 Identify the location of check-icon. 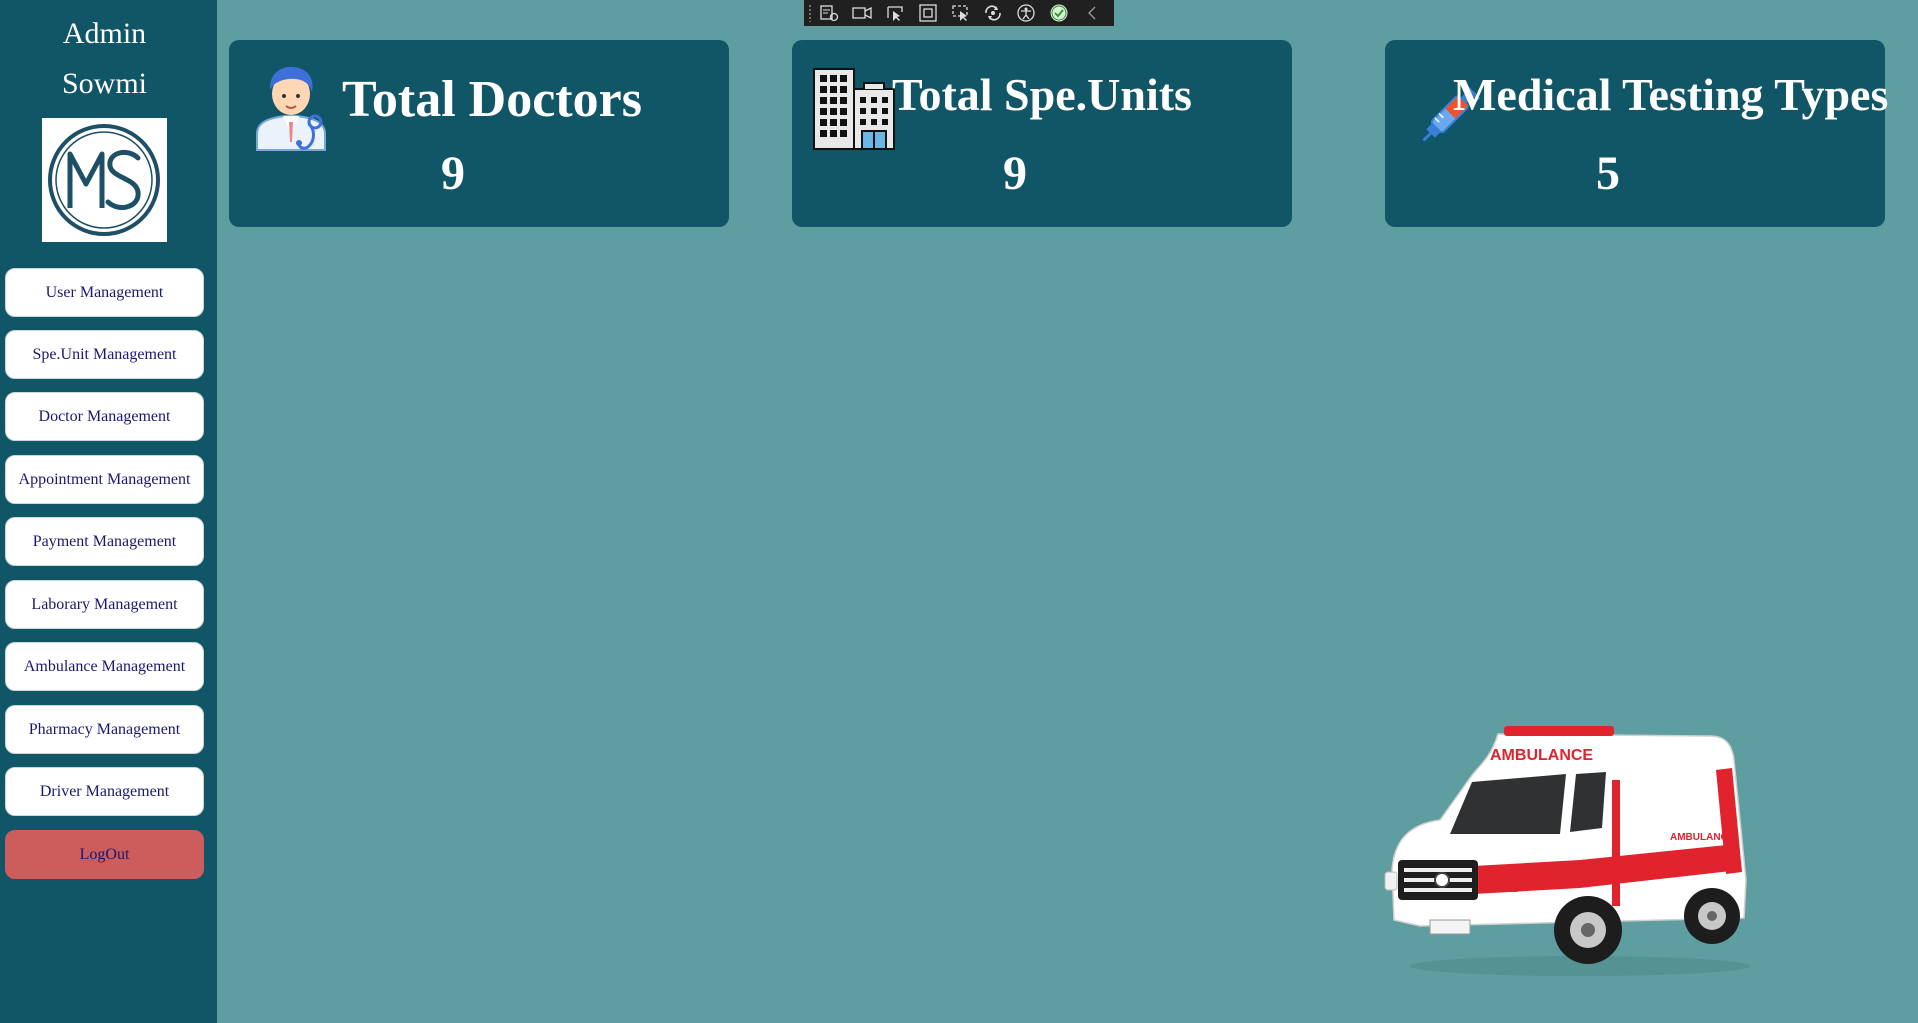
(1059, 13).